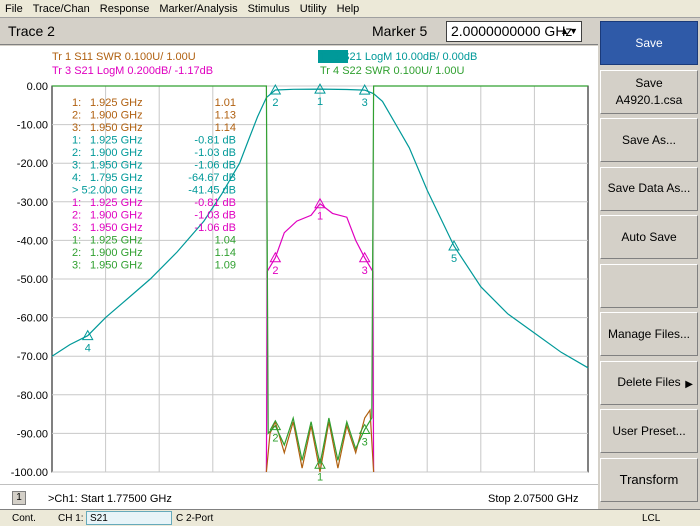 This screenshot has width=700, height=526. Describe the element at coordinates (400, 31) in the screenshot. I see `marker-label: Marker 5` at that location.